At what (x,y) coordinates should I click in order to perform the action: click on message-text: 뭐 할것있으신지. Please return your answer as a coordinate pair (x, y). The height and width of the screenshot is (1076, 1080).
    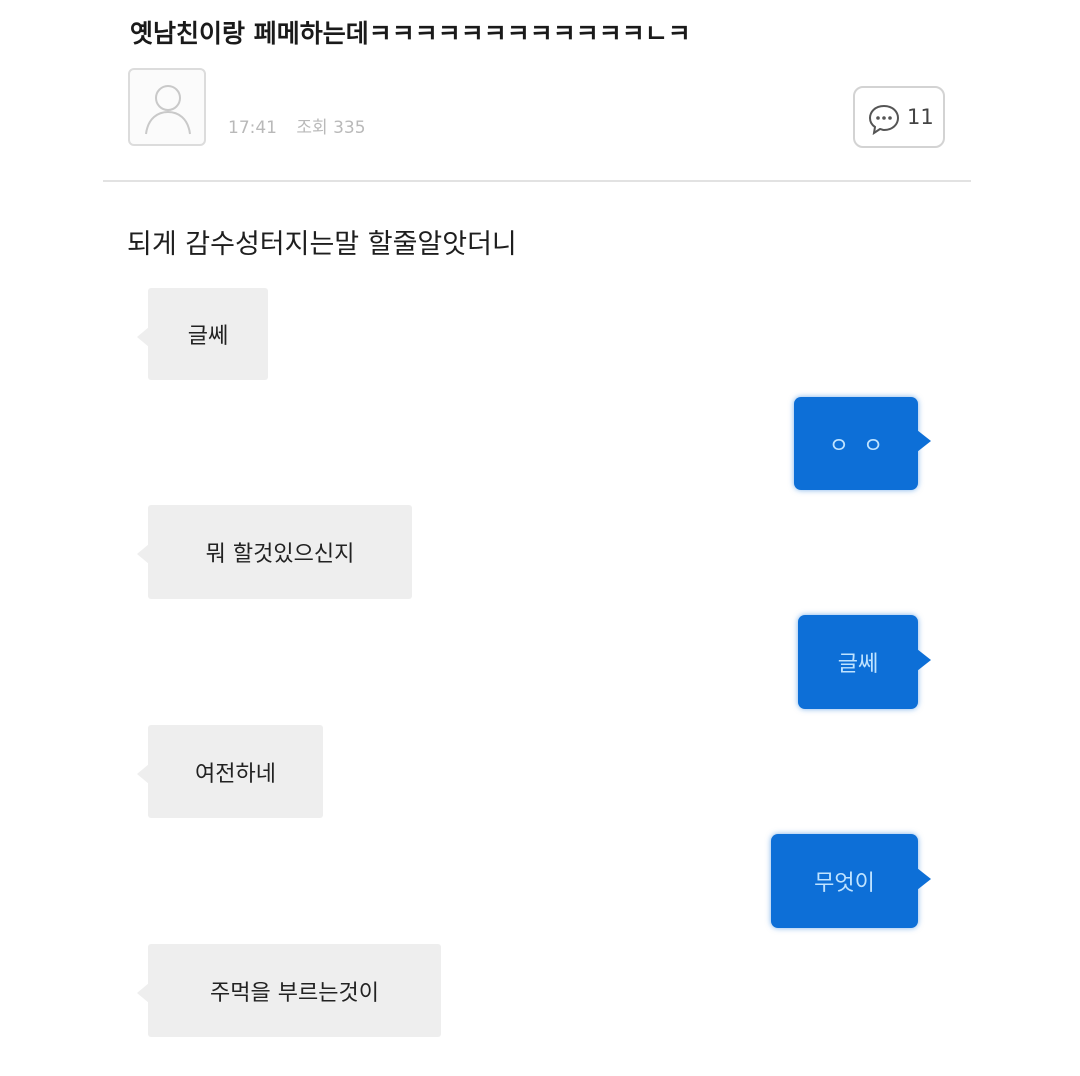
    Looking at the image, I should click on (280, 554).